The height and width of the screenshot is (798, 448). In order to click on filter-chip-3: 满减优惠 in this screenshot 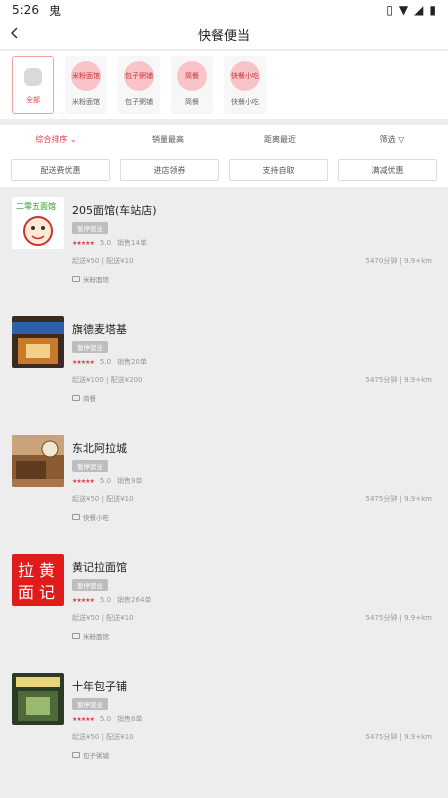, I will do `click(387, 170)`.